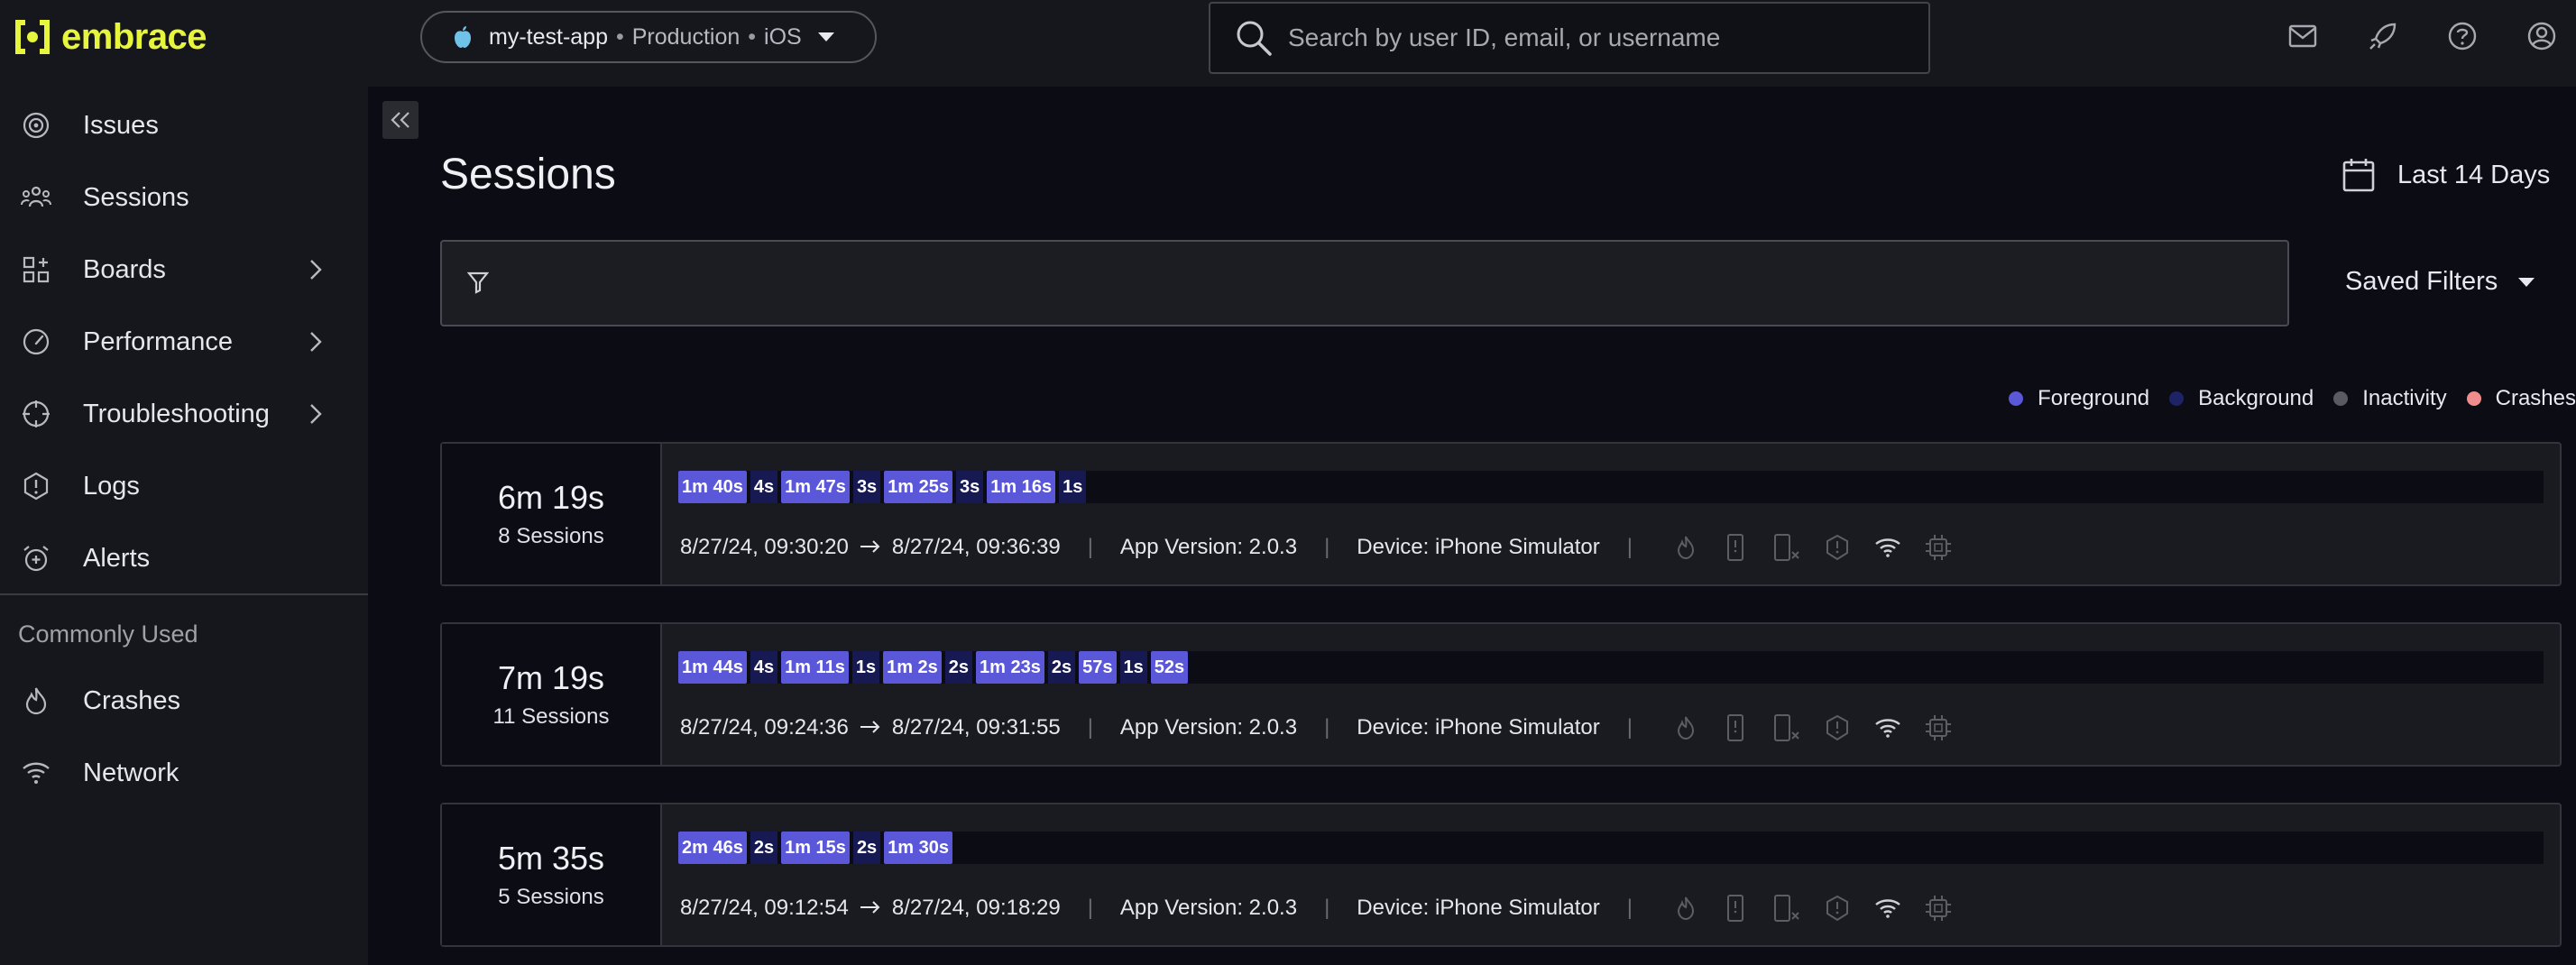 The width and height of the screenshot is (2576, 965). Describe the element at coordinates (184, 197) in the screenshot. I see `sidebar-item-sessions: Sessions` at that location.